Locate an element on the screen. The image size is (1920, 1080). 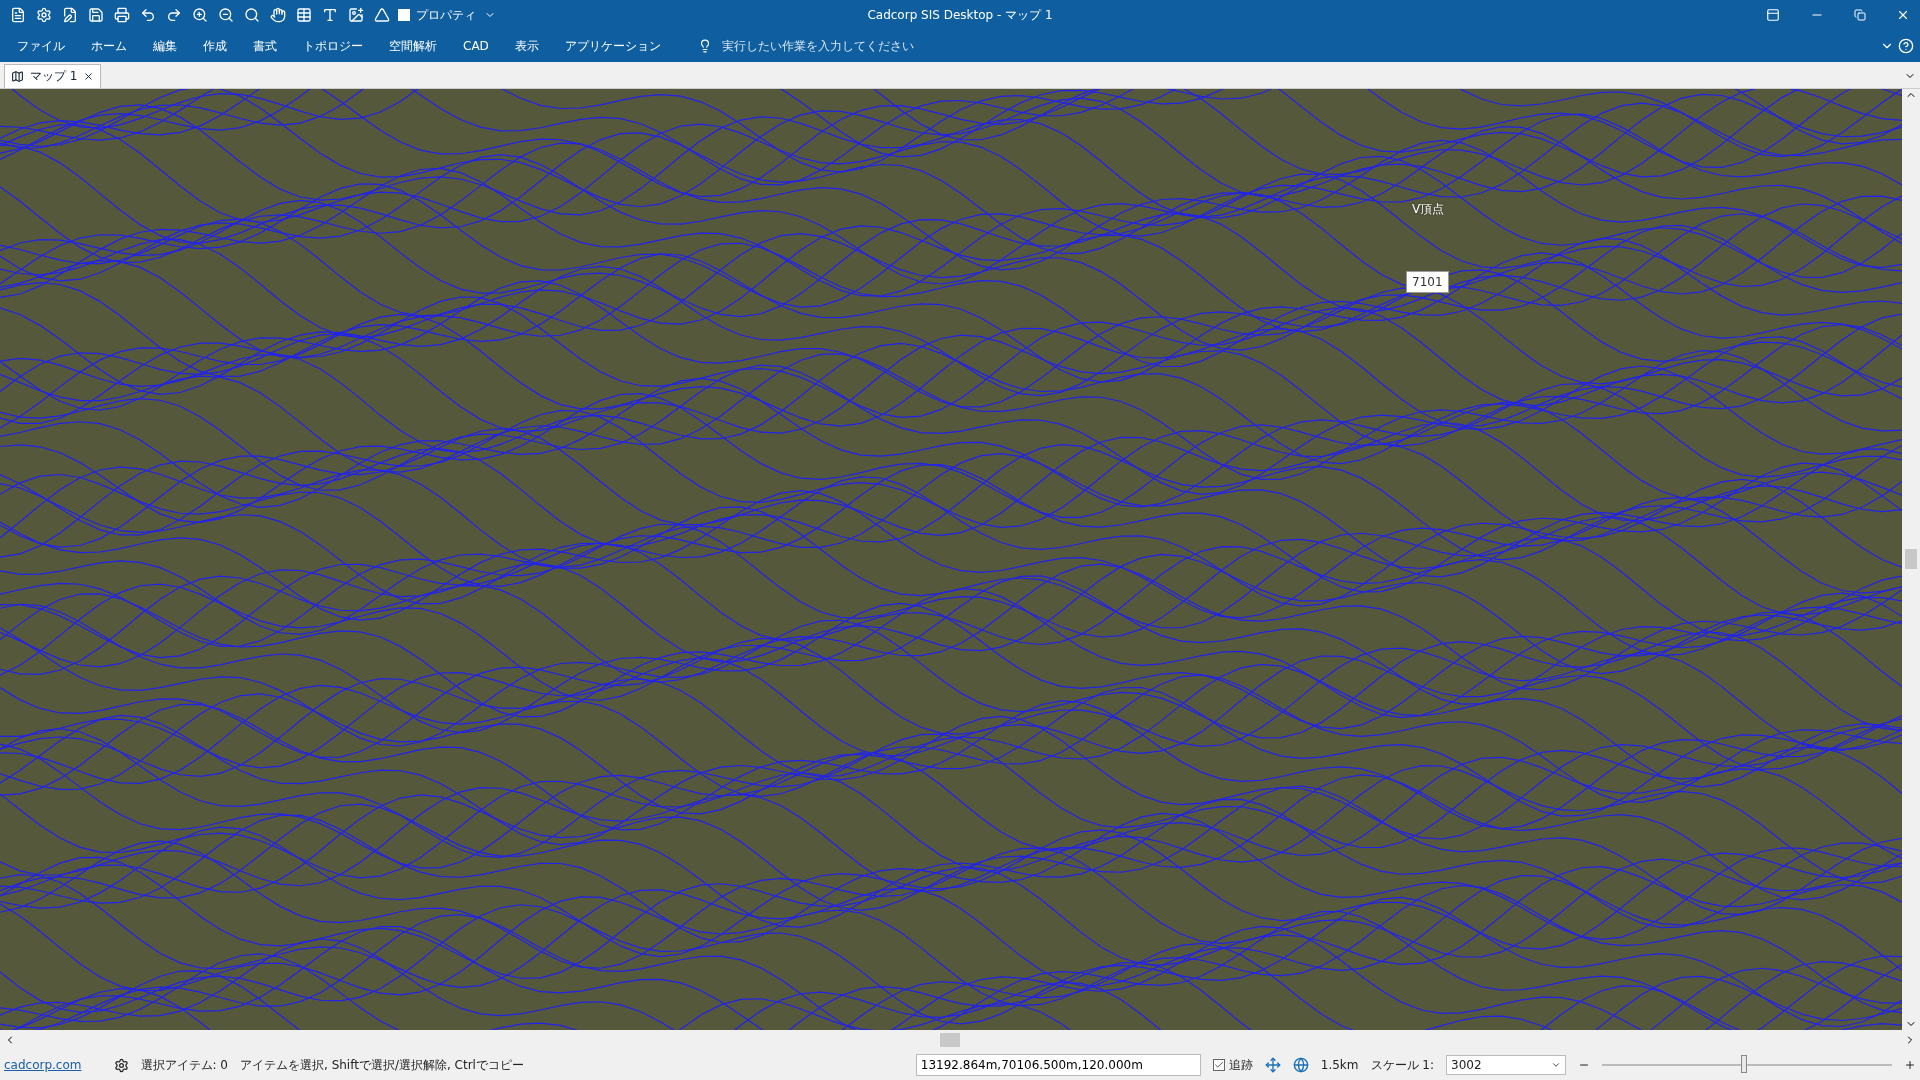
add-image-button is located at coordinates (356, 15).